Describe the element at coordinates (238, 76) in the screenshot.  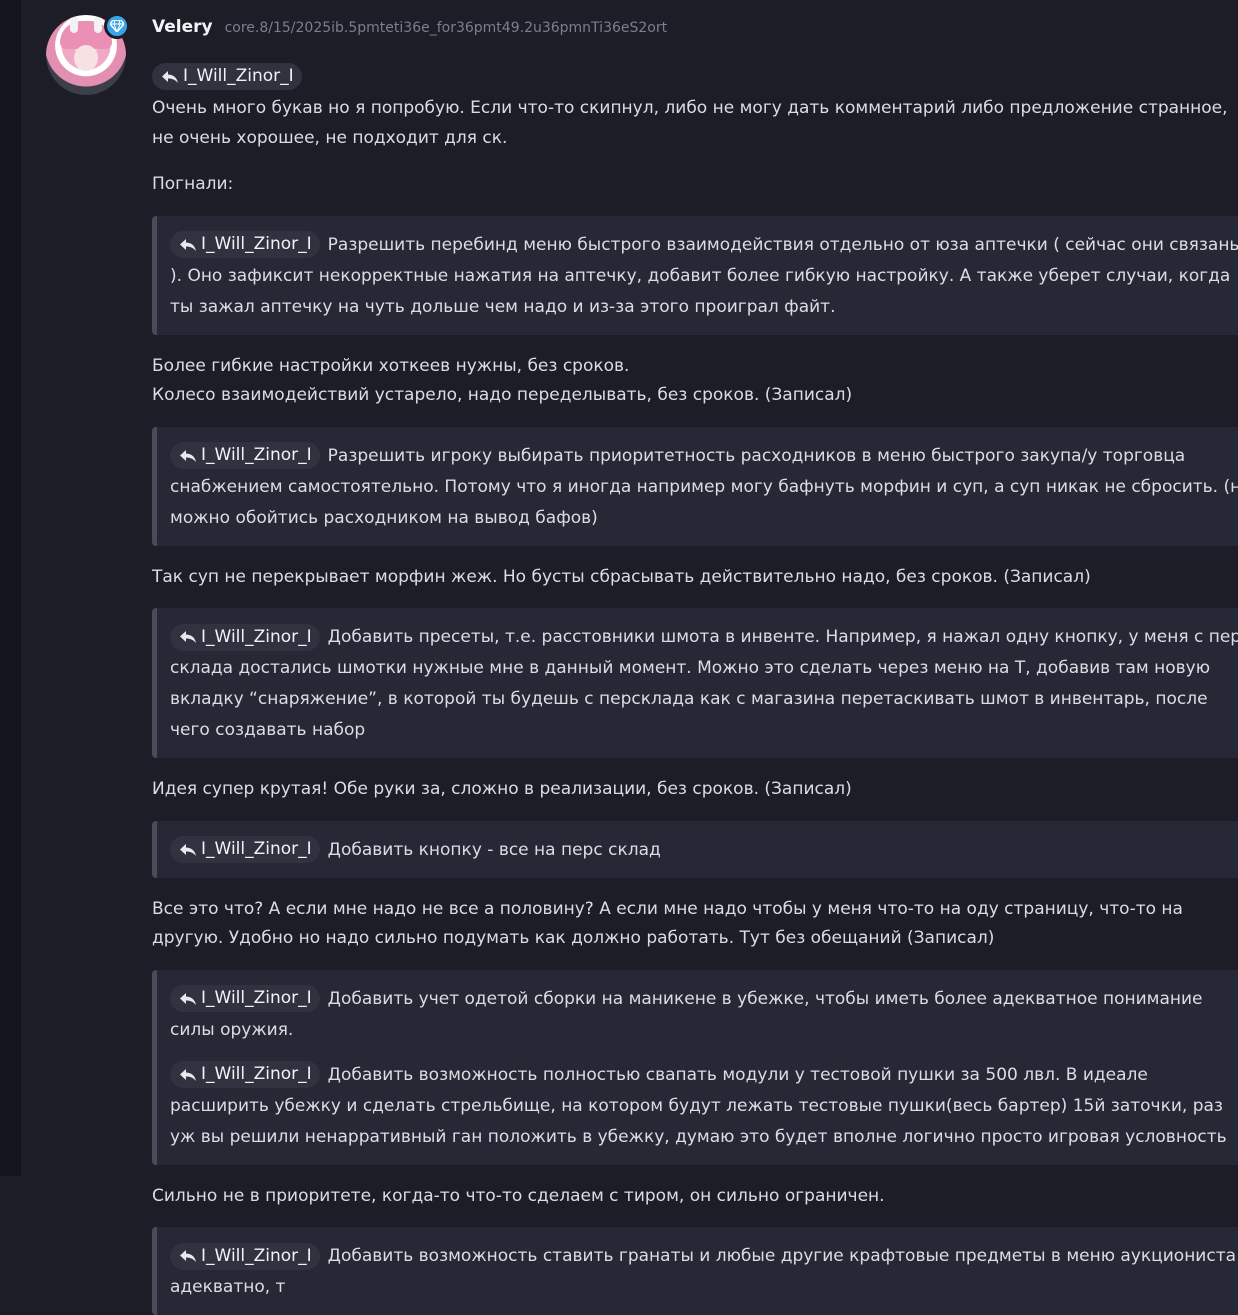
I see `reply-mention-label: I_Will_Zinor_I` at that location.